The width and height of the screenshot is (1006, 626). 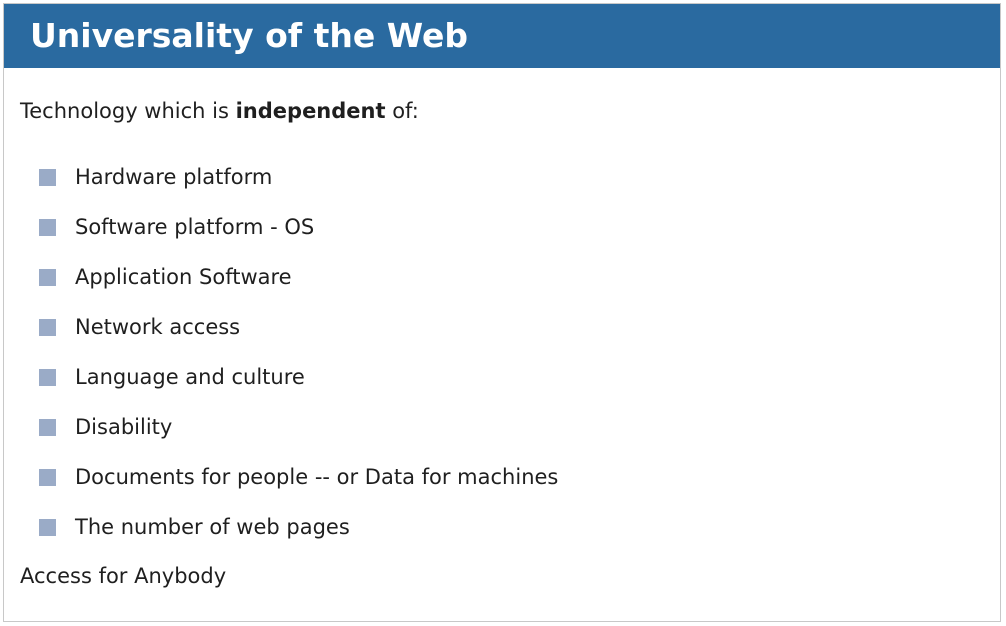 What do you see at coordinates (298, 277) in the screenshot?
I see `list-item: Application Software` at bounding box center [298, 277].